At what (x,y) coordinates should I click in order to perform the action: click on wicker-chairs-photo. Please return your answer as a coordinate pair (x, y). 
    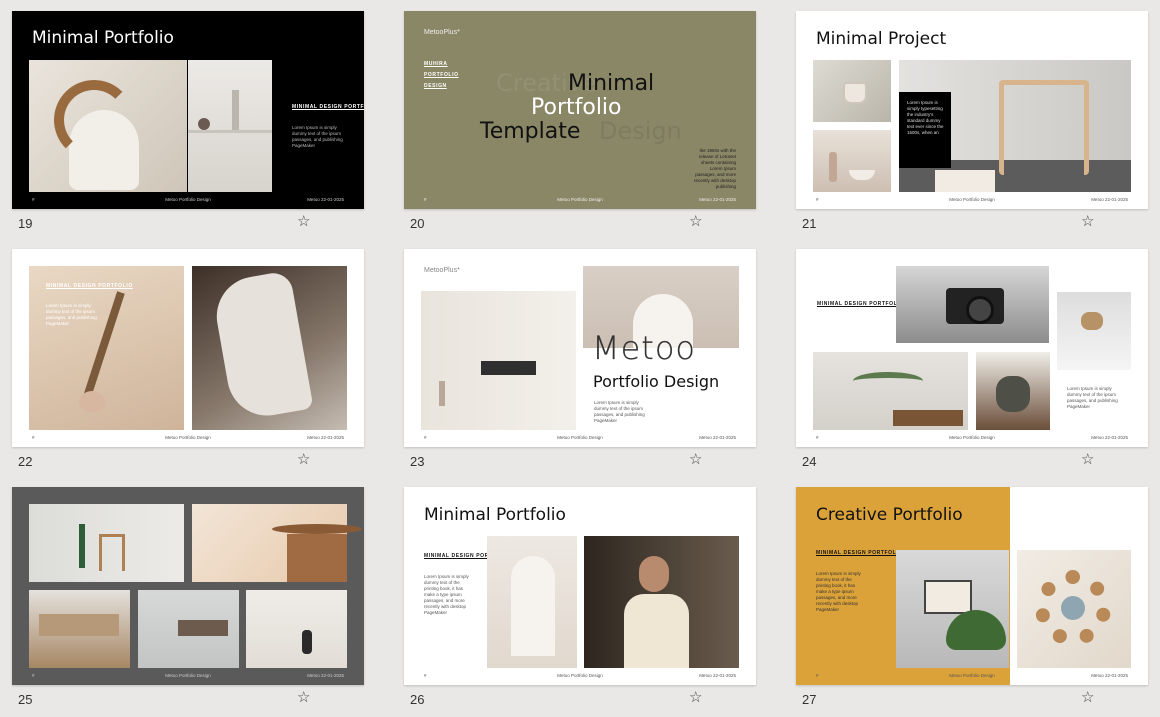
    Looking at the image, I should click on (79, 629).